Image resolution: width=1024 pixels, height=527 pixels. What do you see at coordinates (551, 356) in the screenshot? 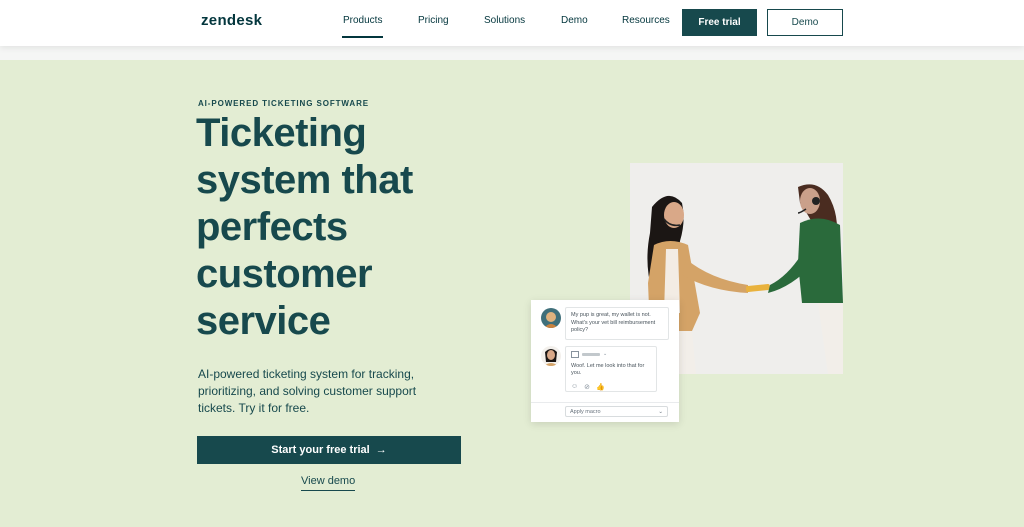
I see `agent-avatar` at bounding box center [551, 356].